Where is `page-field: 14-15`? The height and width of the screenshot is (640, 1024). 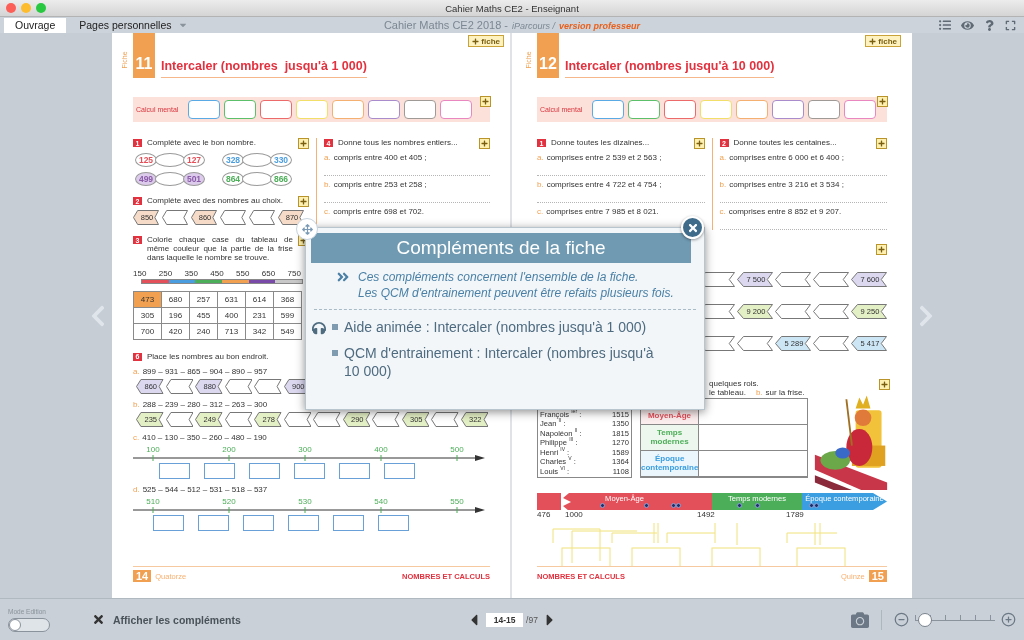
page-field: 14-15 is located at coordinates (505, 619).